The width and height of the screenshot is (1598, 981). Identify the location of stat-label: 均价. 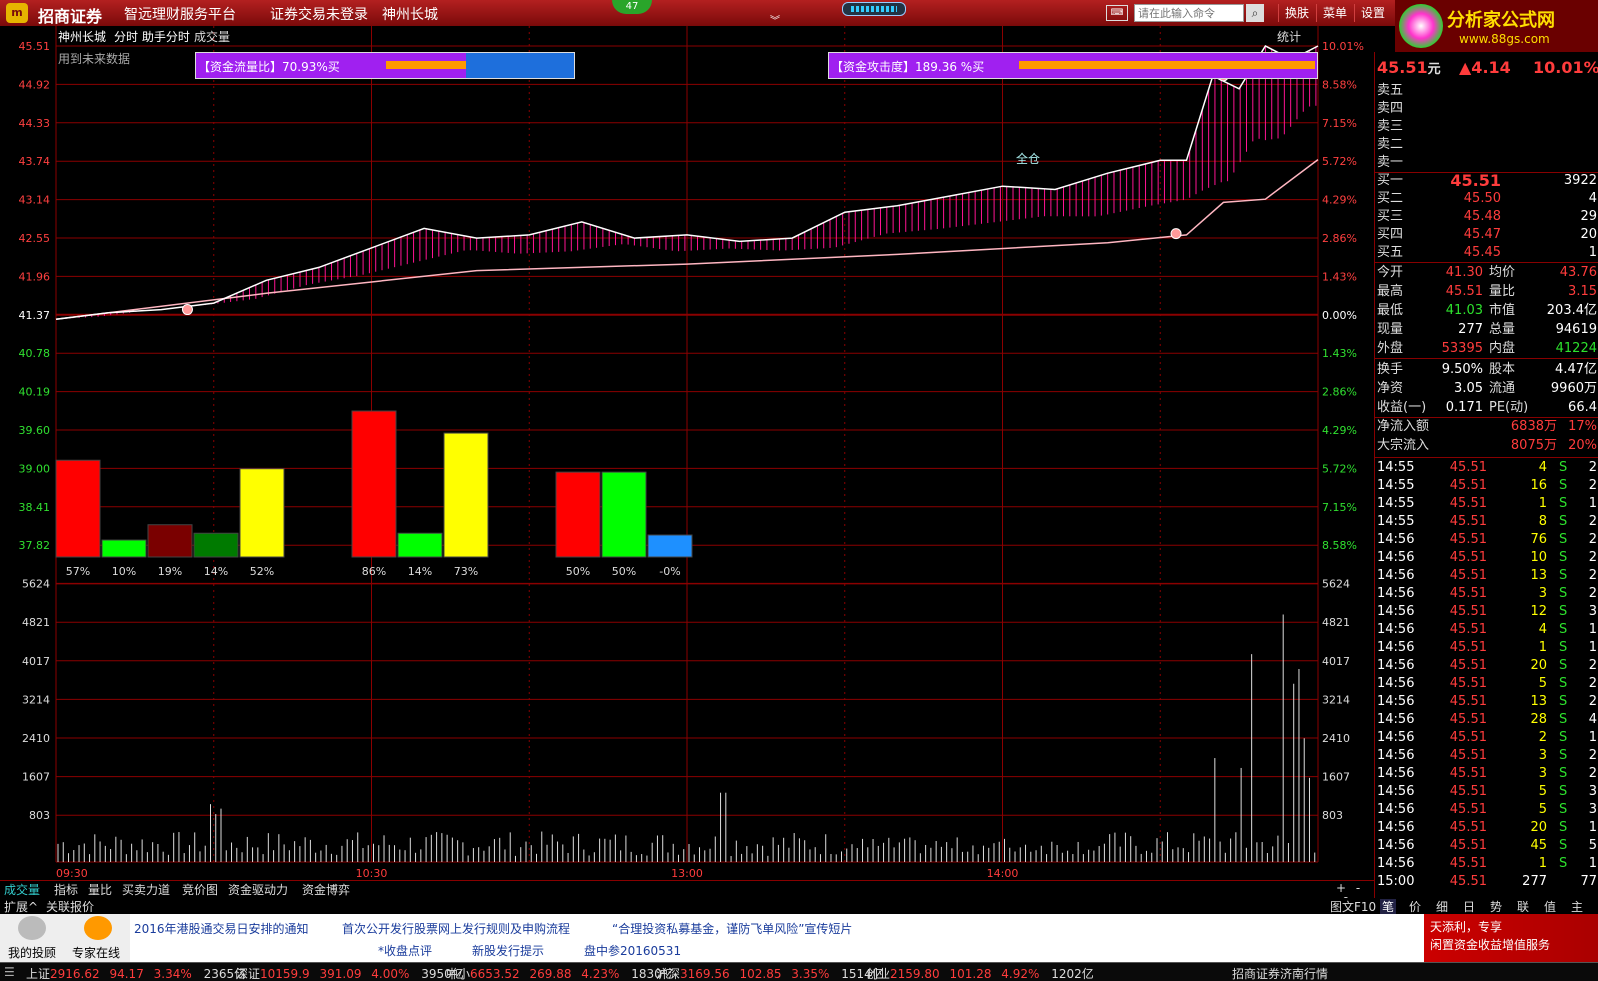
(1502, 272).